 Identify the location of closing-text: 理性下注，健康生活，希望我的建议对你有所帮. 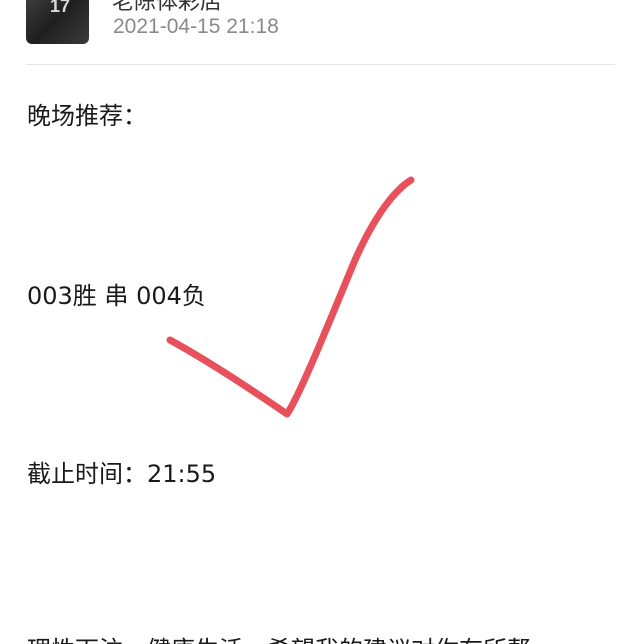
(279, 637).